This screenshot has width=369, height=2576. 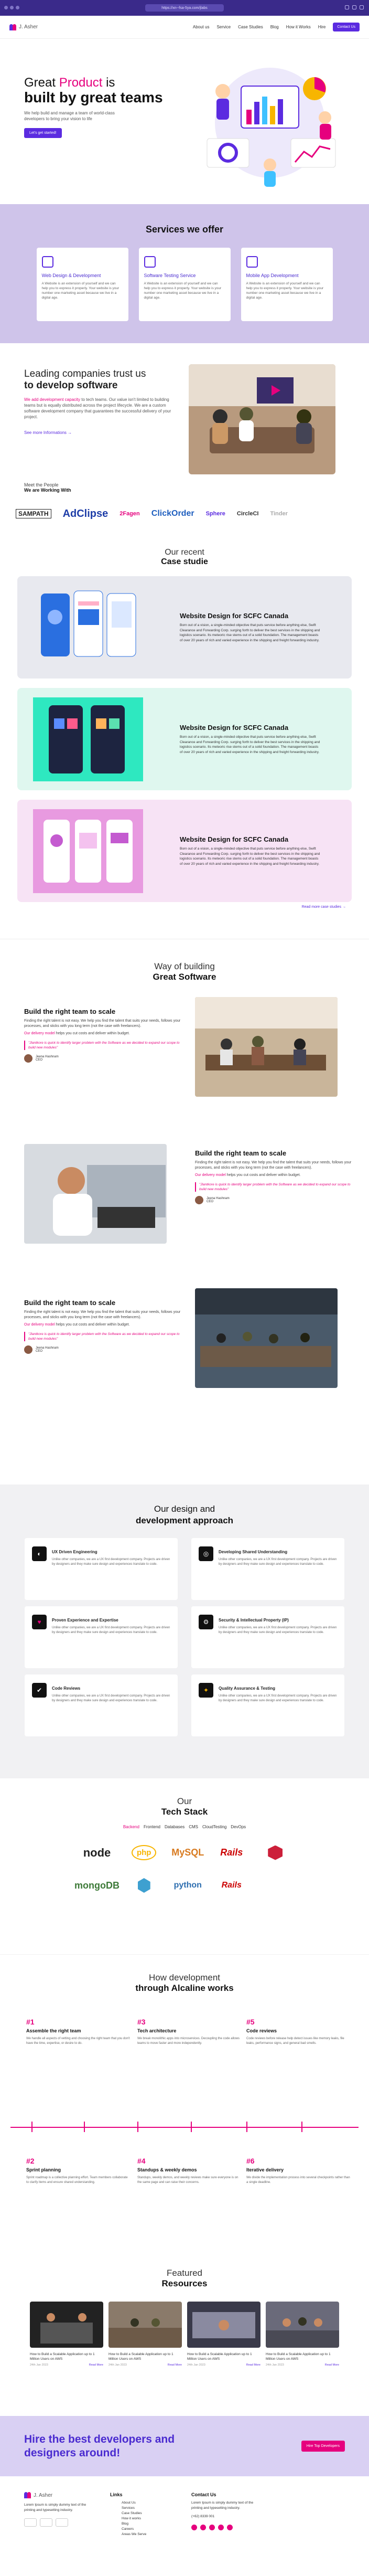 What do you see at coordinates (134, 2513) in the screenshot?
I see `footer-link-case-studies: Case Studies` at bounding box center [134, 2513].